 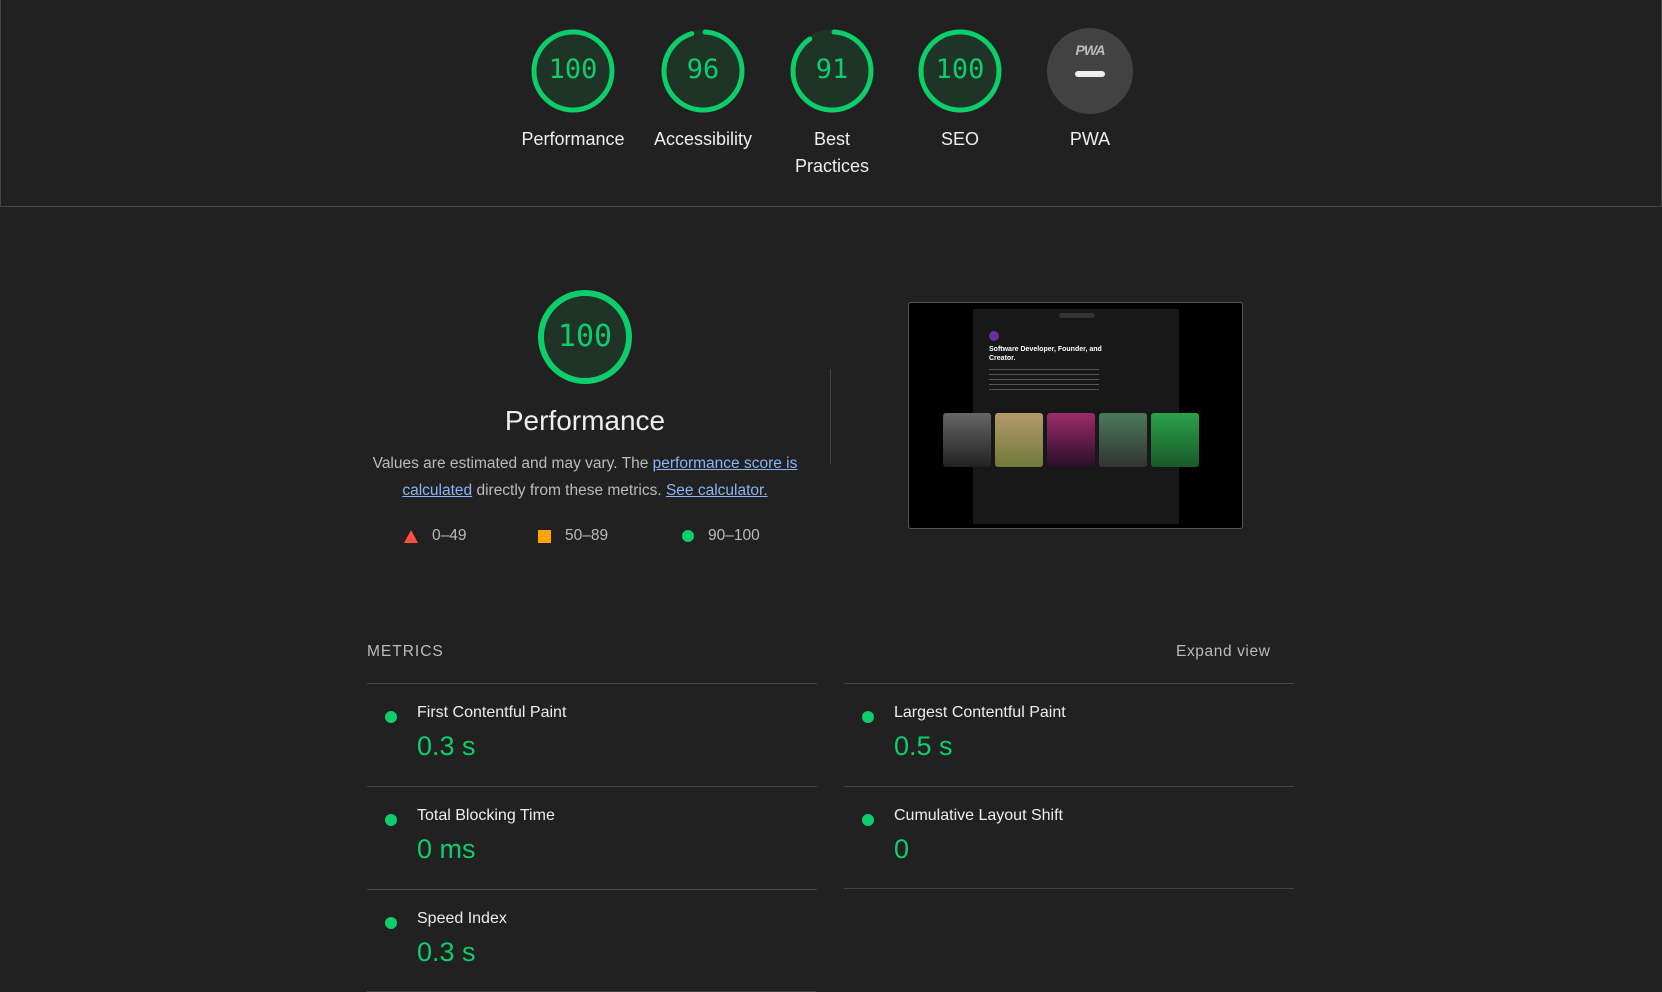 I want to click on triangle-icon, so click(x=411, y=536).